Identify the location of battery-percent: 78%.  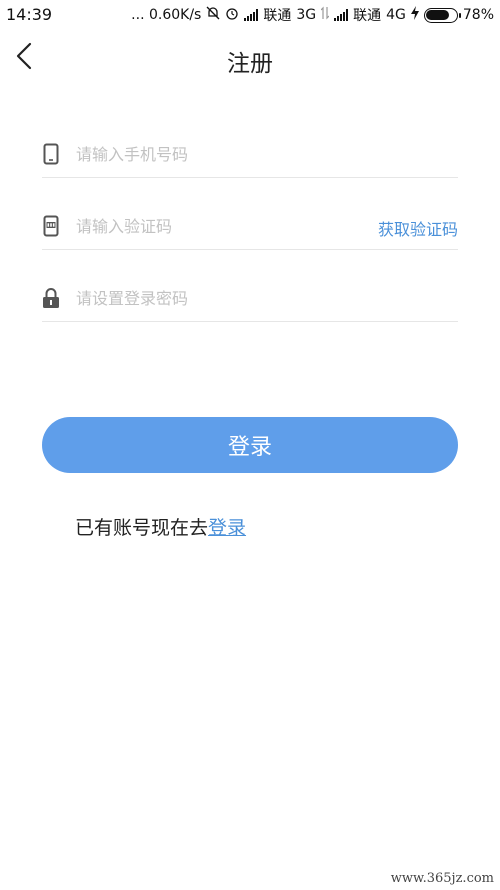
(478, 15).